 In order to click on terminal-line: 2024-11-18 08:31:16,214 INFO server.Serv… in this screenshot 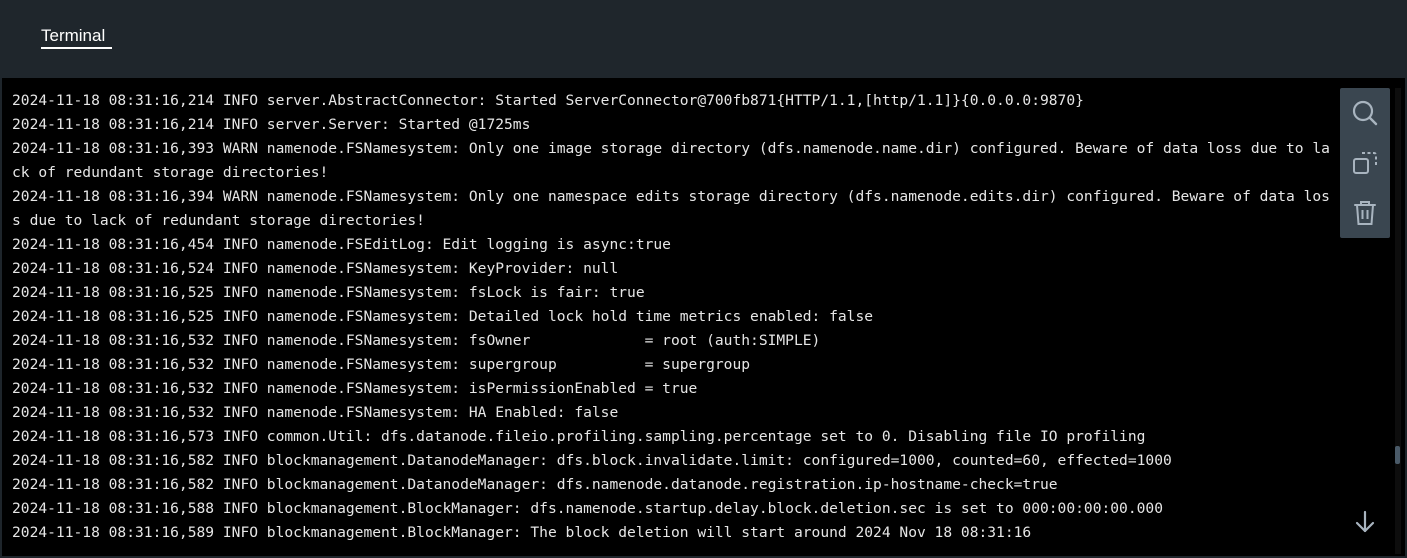, I will do `click(271, 124)`.